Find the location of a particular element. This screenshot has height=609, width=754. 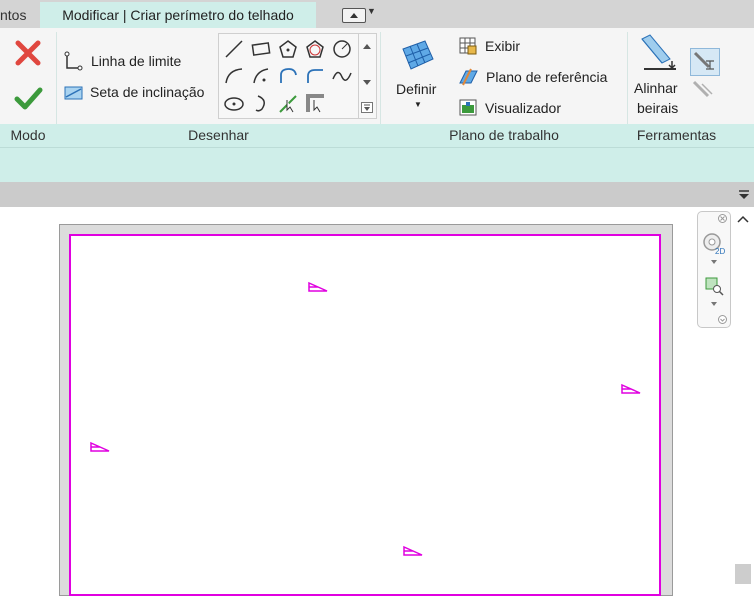

slope-arrow-icon is located at coordinates (73, 93).